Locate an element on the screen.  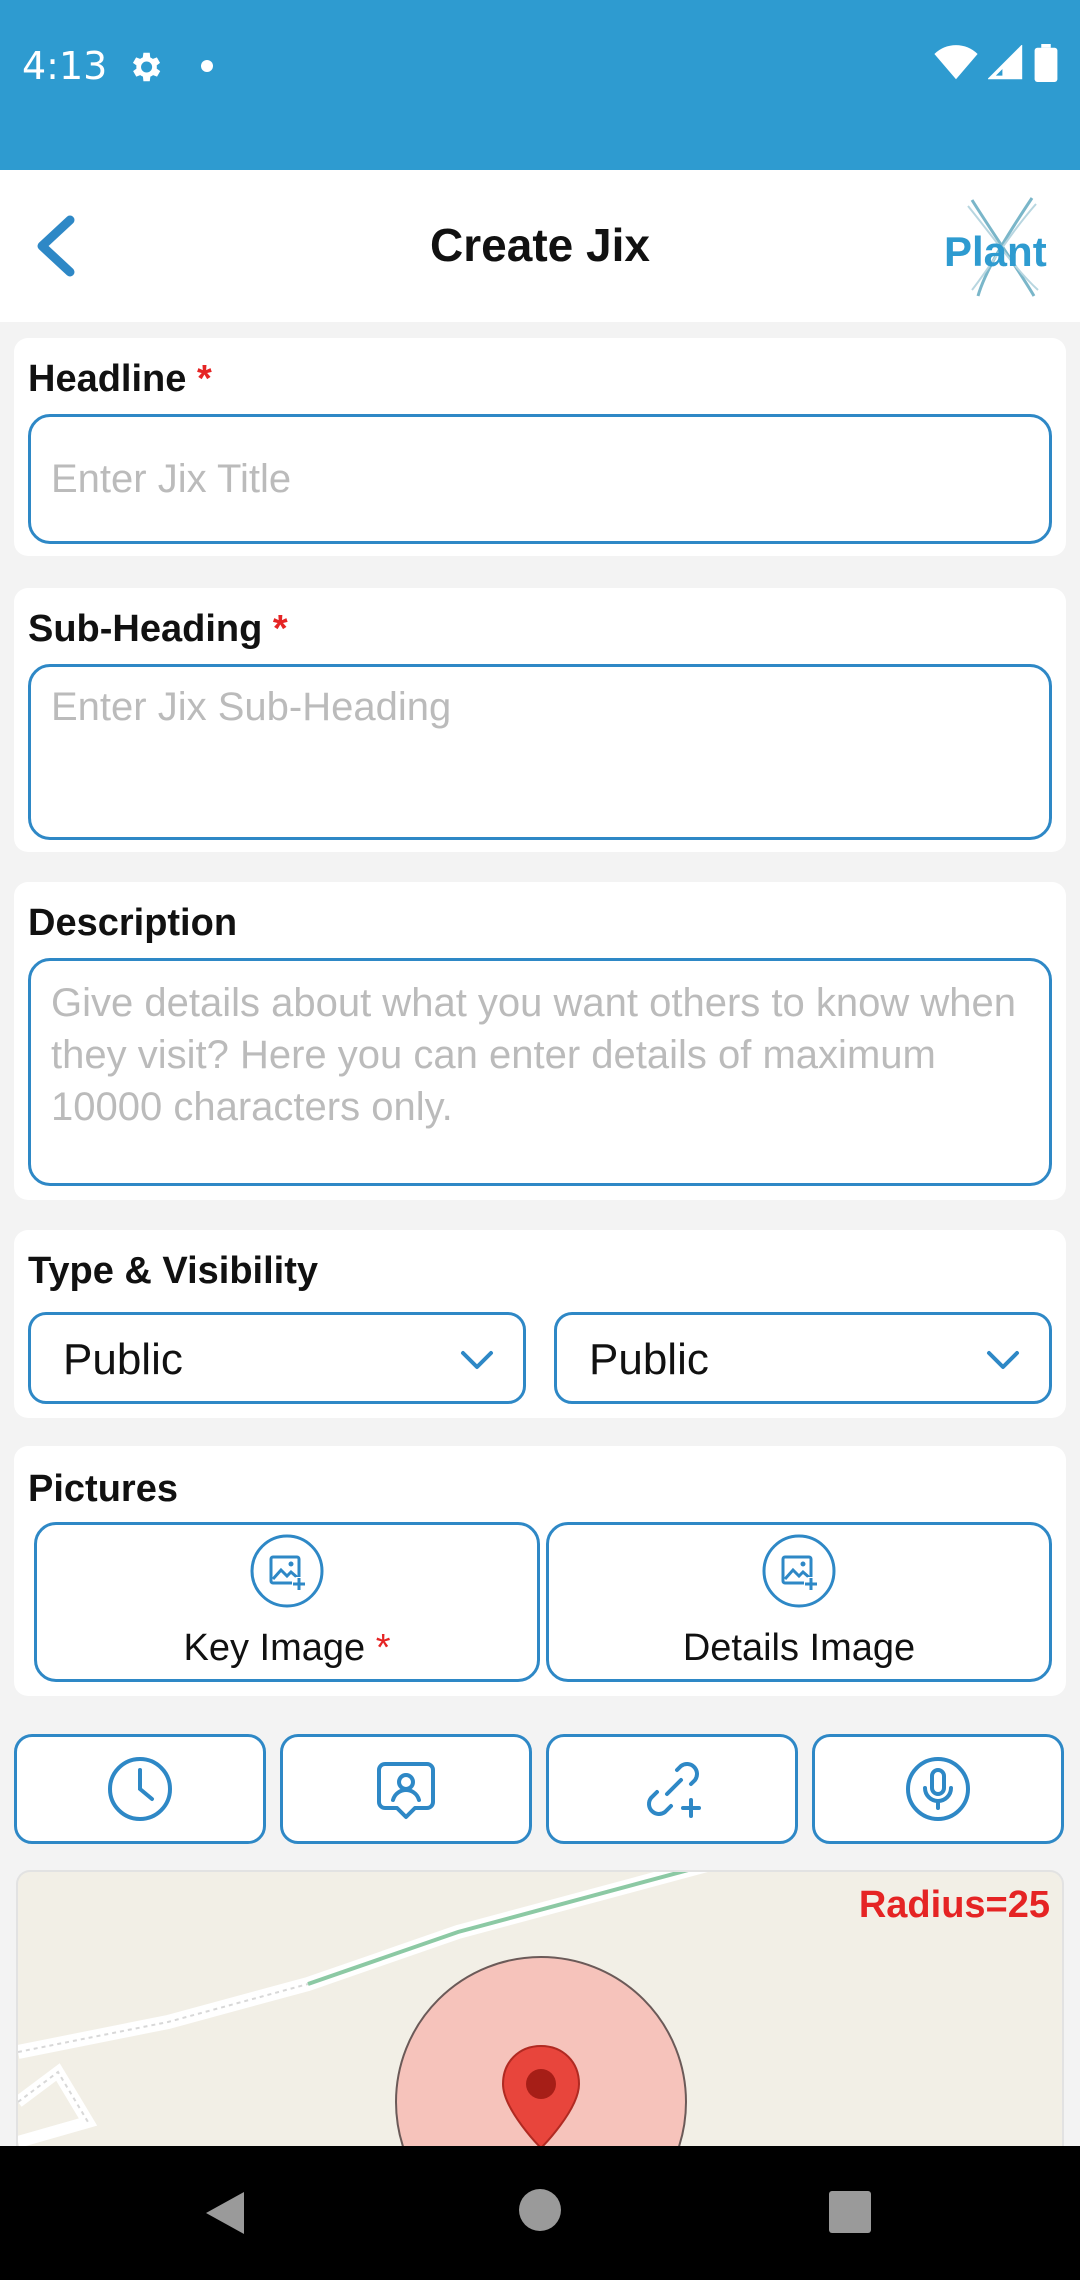
subheading-card: Sub-Heading * Enter Jix Sub-Heading is located at coordinates (540, 720).